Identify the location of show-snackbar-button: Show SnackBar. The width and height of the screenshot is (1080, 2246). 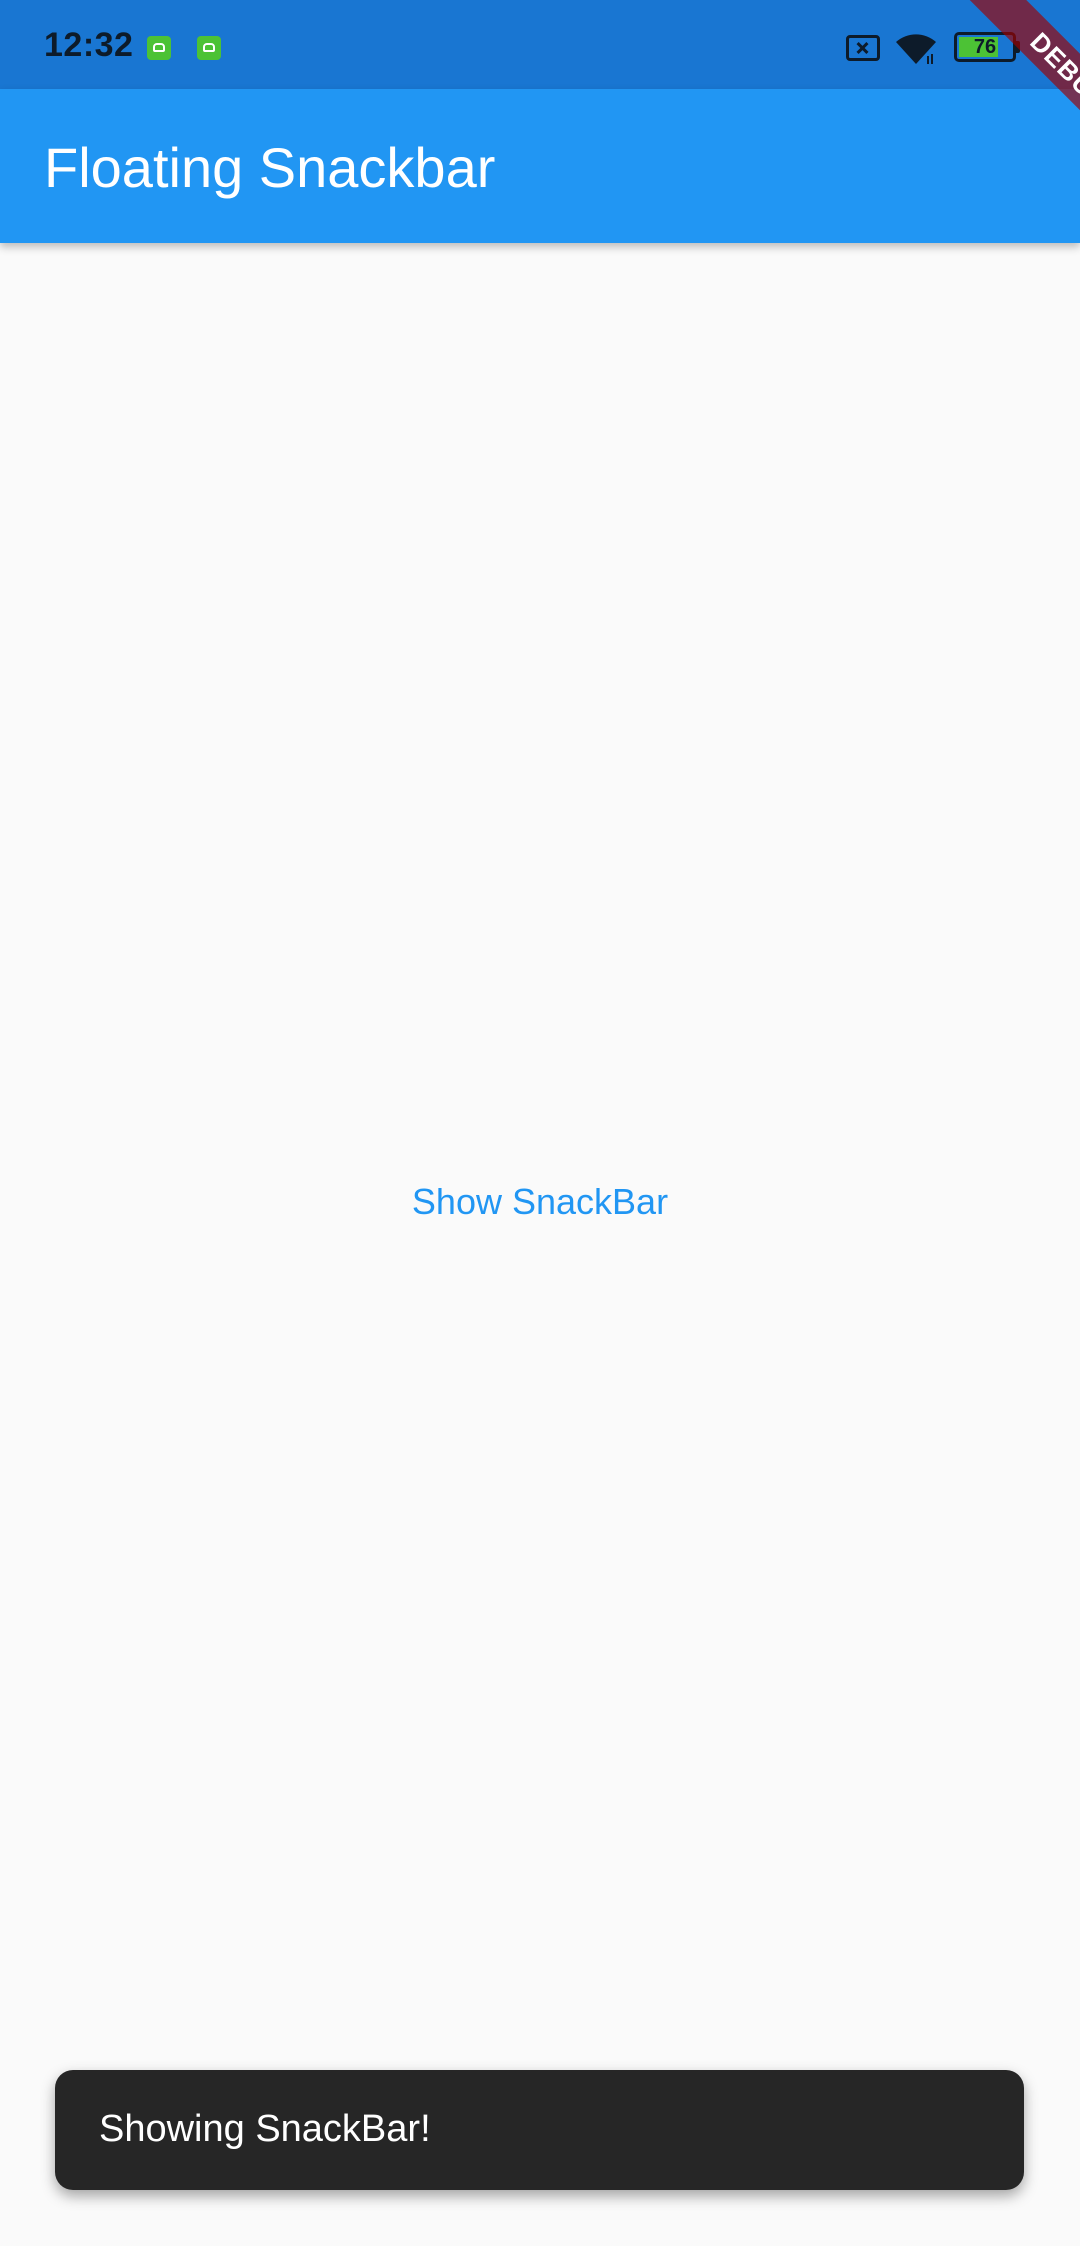
(540, 1202).